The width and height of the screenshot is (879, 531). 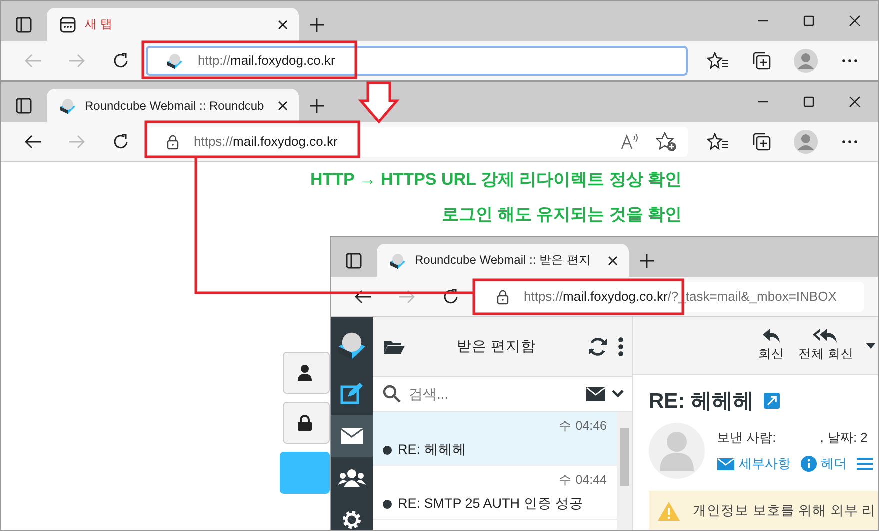 I want to click on scrollbar, so click(x=624, y=471).